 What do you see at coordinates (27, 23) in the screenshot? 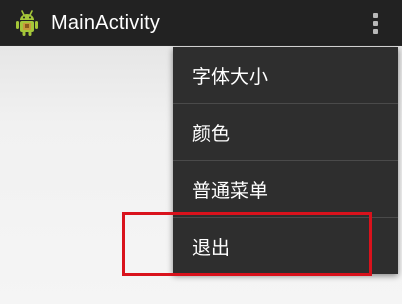
I see `android-robot-icon` at bounding box center [27, 23].